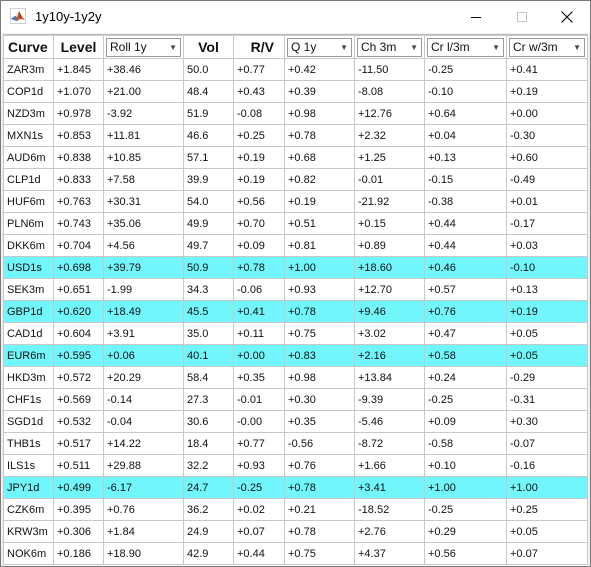 The height and width of the screenshot is (567, 591). I want to click on column-filter-8: Cr w/3m ▼, so click(547, 47).